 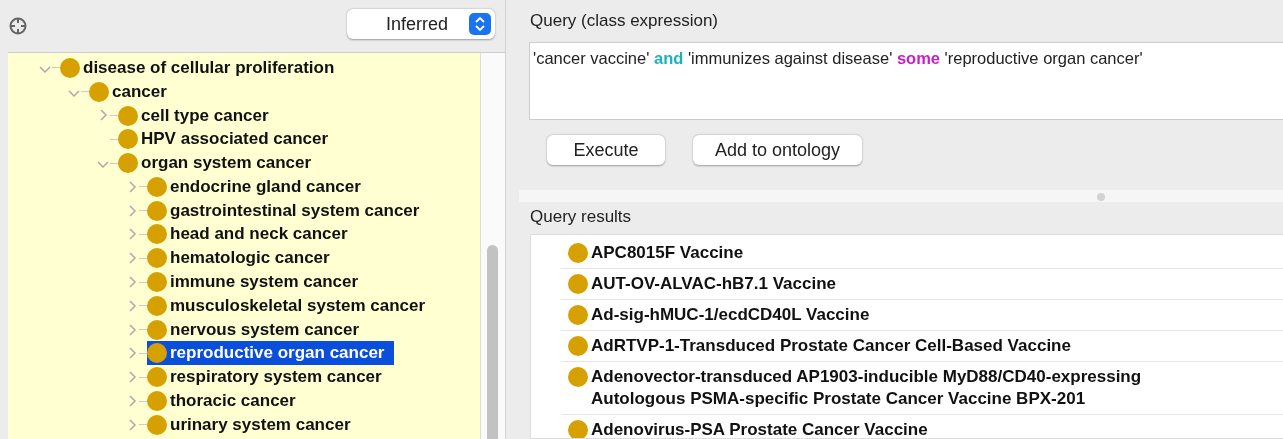 I want to click on panel-title: Query (class expression), so click(x=624, y=21).